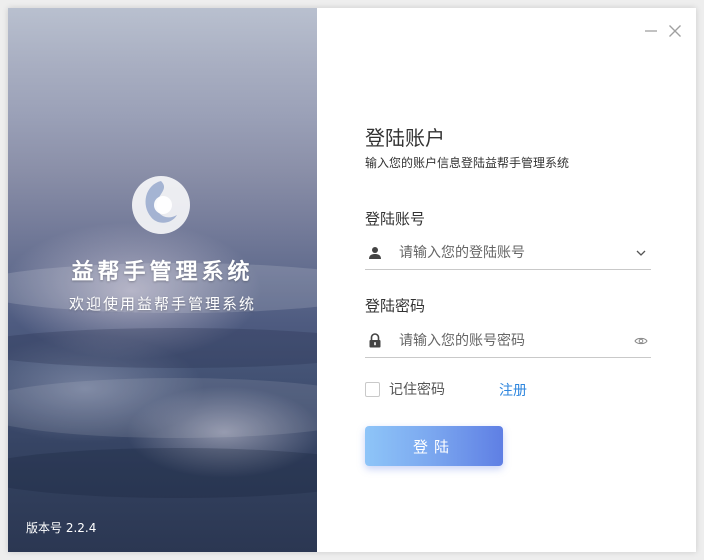  Describe the element at coordinates (467, 163) in the screenshot. I see `login-subheading: 输入您的账户信息登陆益帮手管理系统` at that location.